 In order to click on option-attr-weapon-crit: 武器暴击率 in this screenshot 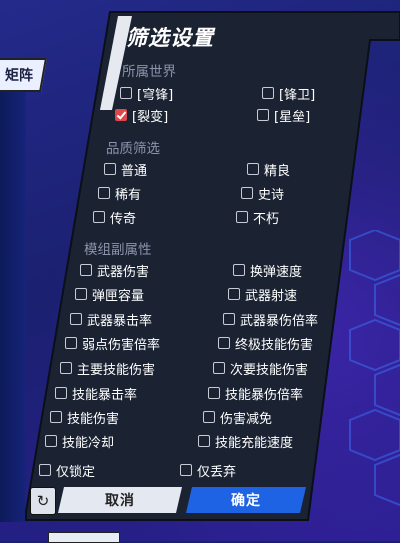, I will do `click(111, 319)`.